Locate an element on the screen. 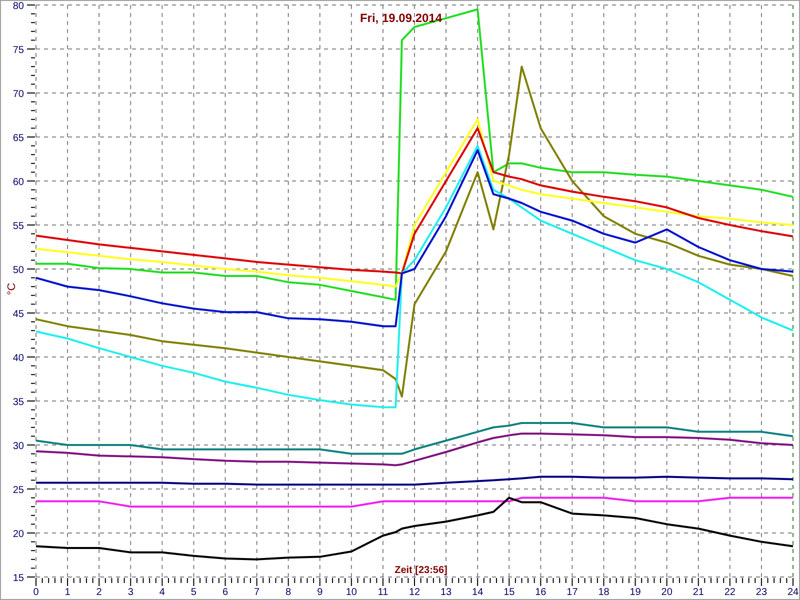 This screenshot has width=800, height=600. x-tick-label: 11 is located at coordinates (383, 592).